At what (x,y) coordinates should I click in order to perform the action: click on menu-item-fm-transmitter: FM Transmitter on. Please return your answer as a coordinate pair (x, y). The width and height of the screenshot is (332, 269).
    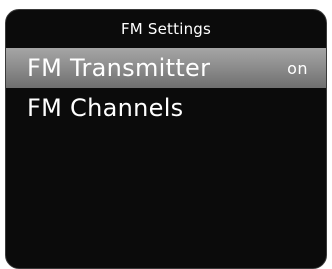
    Looking at the image, I should click on (166, 68).